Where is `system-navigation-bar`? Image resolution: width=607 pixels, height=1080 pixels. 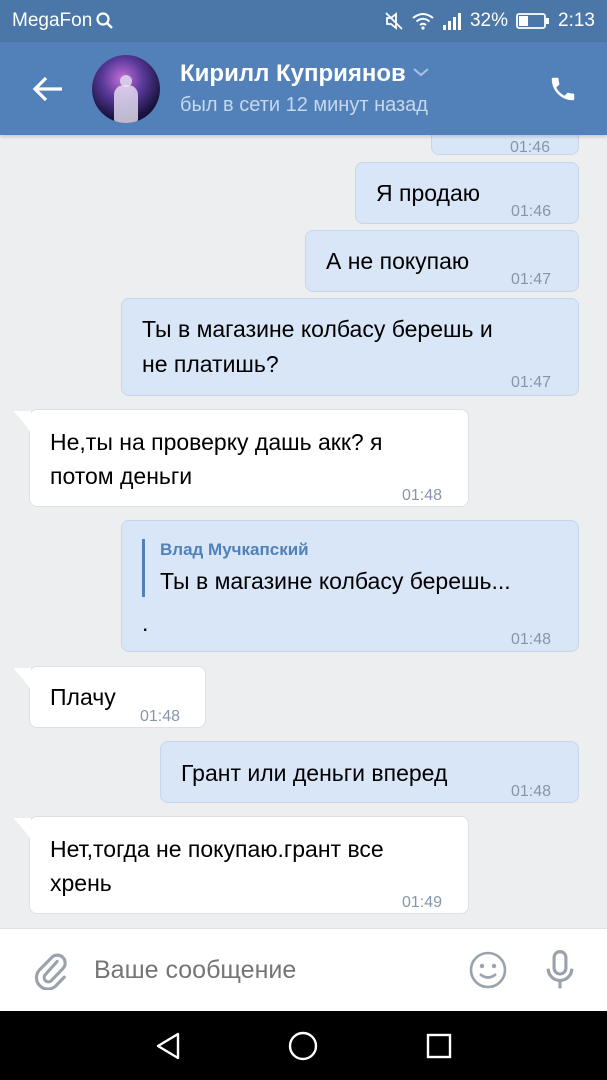 system-navigation-bar is located at coordinates (303, 1045).